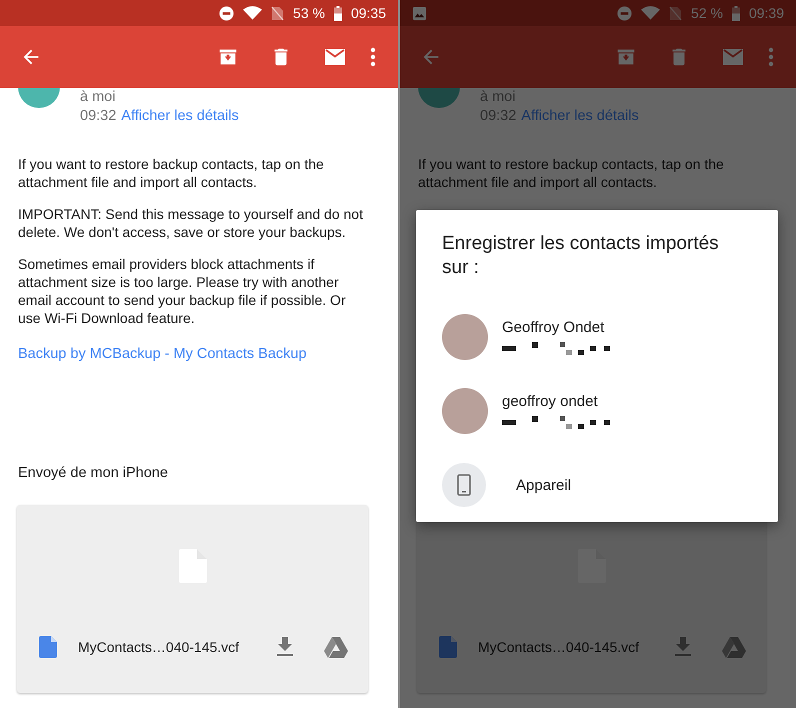  What do you see at coordinates (550, 401) in the screenshot?
I see `account-name: geoffroy ondet` at bounding box center [550, 401].